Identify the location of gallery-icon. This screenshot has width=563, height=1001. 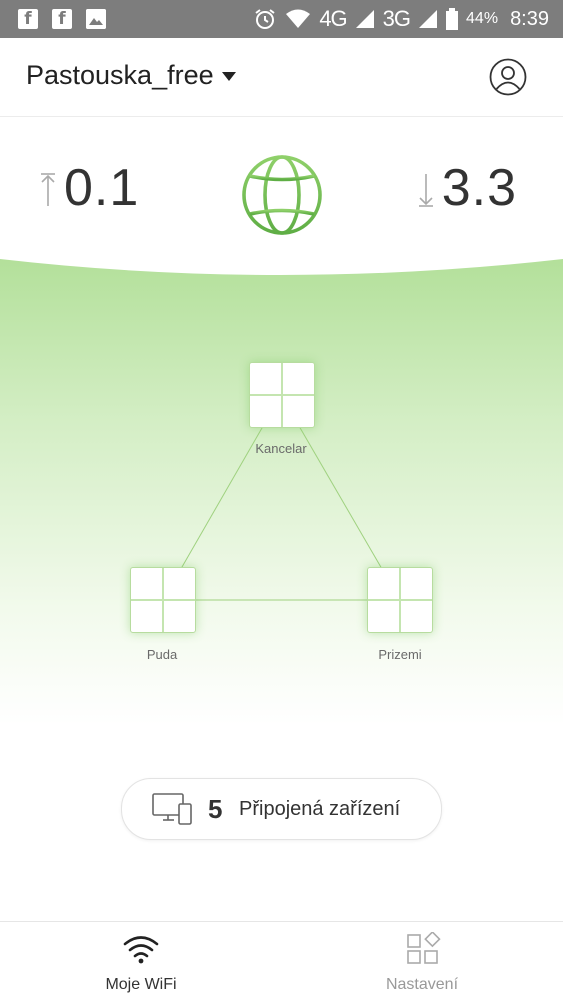
(96, 19).